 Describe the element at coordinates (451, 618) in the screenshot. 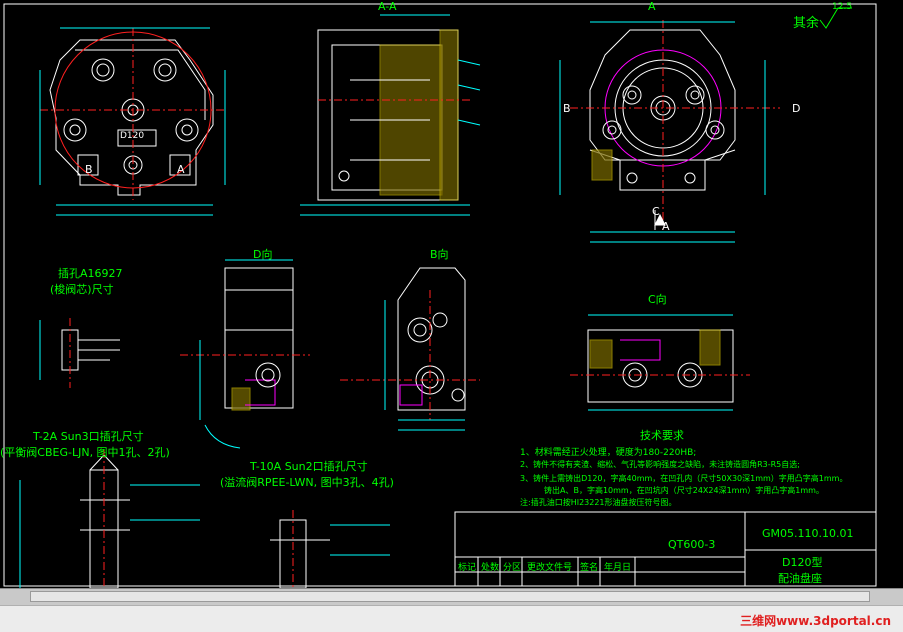

I see `status-bar: 三维网www.3dportal.cn` at that location.